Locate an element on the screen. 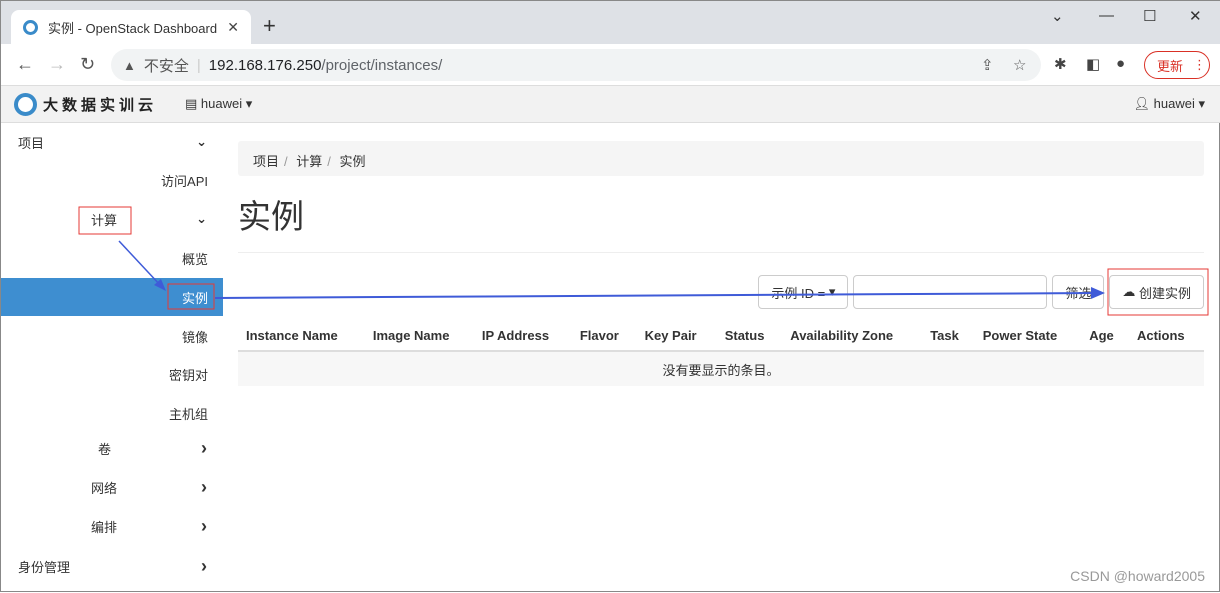 The height and width of the screenshot is (593, 1220). browser-tab: 实例 - OpenStack Dashboard ✕ is located at coordinates (131, 27).